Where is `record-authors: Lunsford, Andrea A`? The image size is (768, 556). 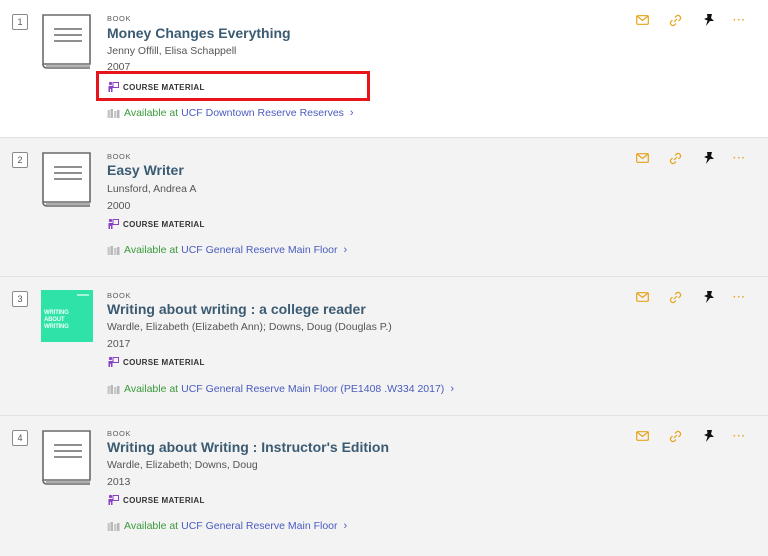 record-authors: Lunsford, Andrea A is located at coordinates (152, 189).